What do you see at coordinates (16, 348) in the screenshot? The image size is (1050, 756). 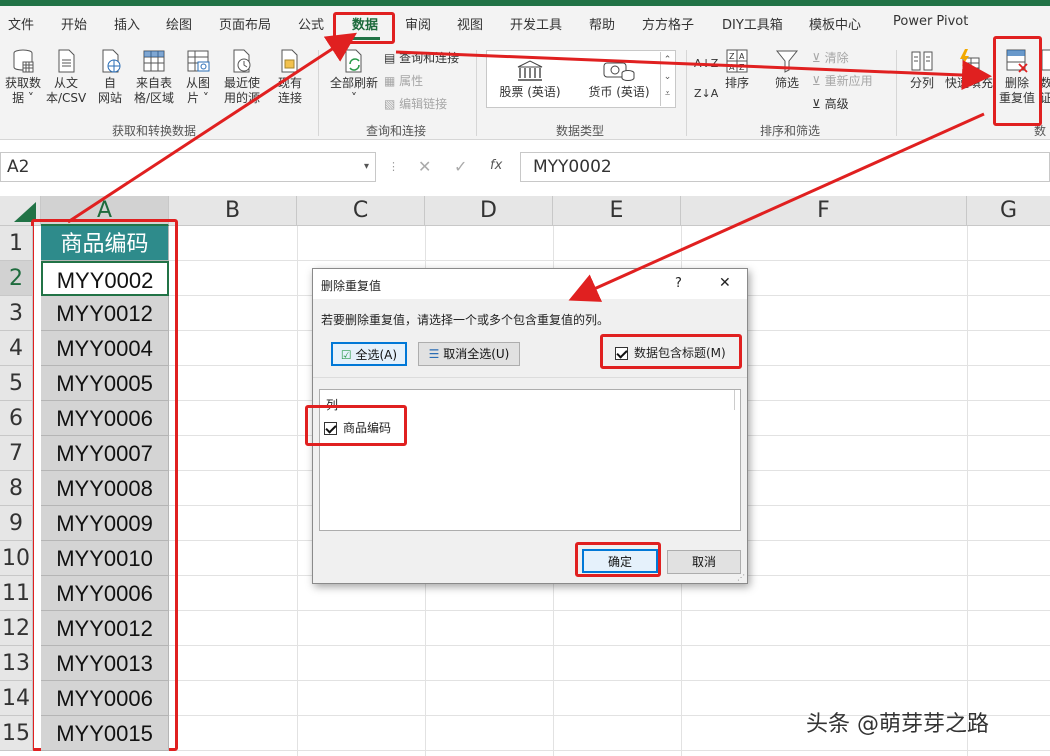 I see `row-header: 4` at bounding box center [16, 348].